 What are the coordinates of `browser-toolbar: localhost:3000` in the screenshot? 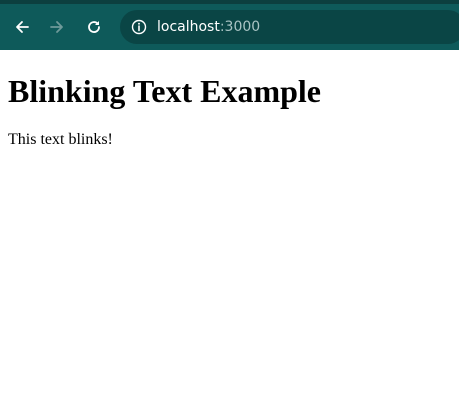 It's located at (229, 25).